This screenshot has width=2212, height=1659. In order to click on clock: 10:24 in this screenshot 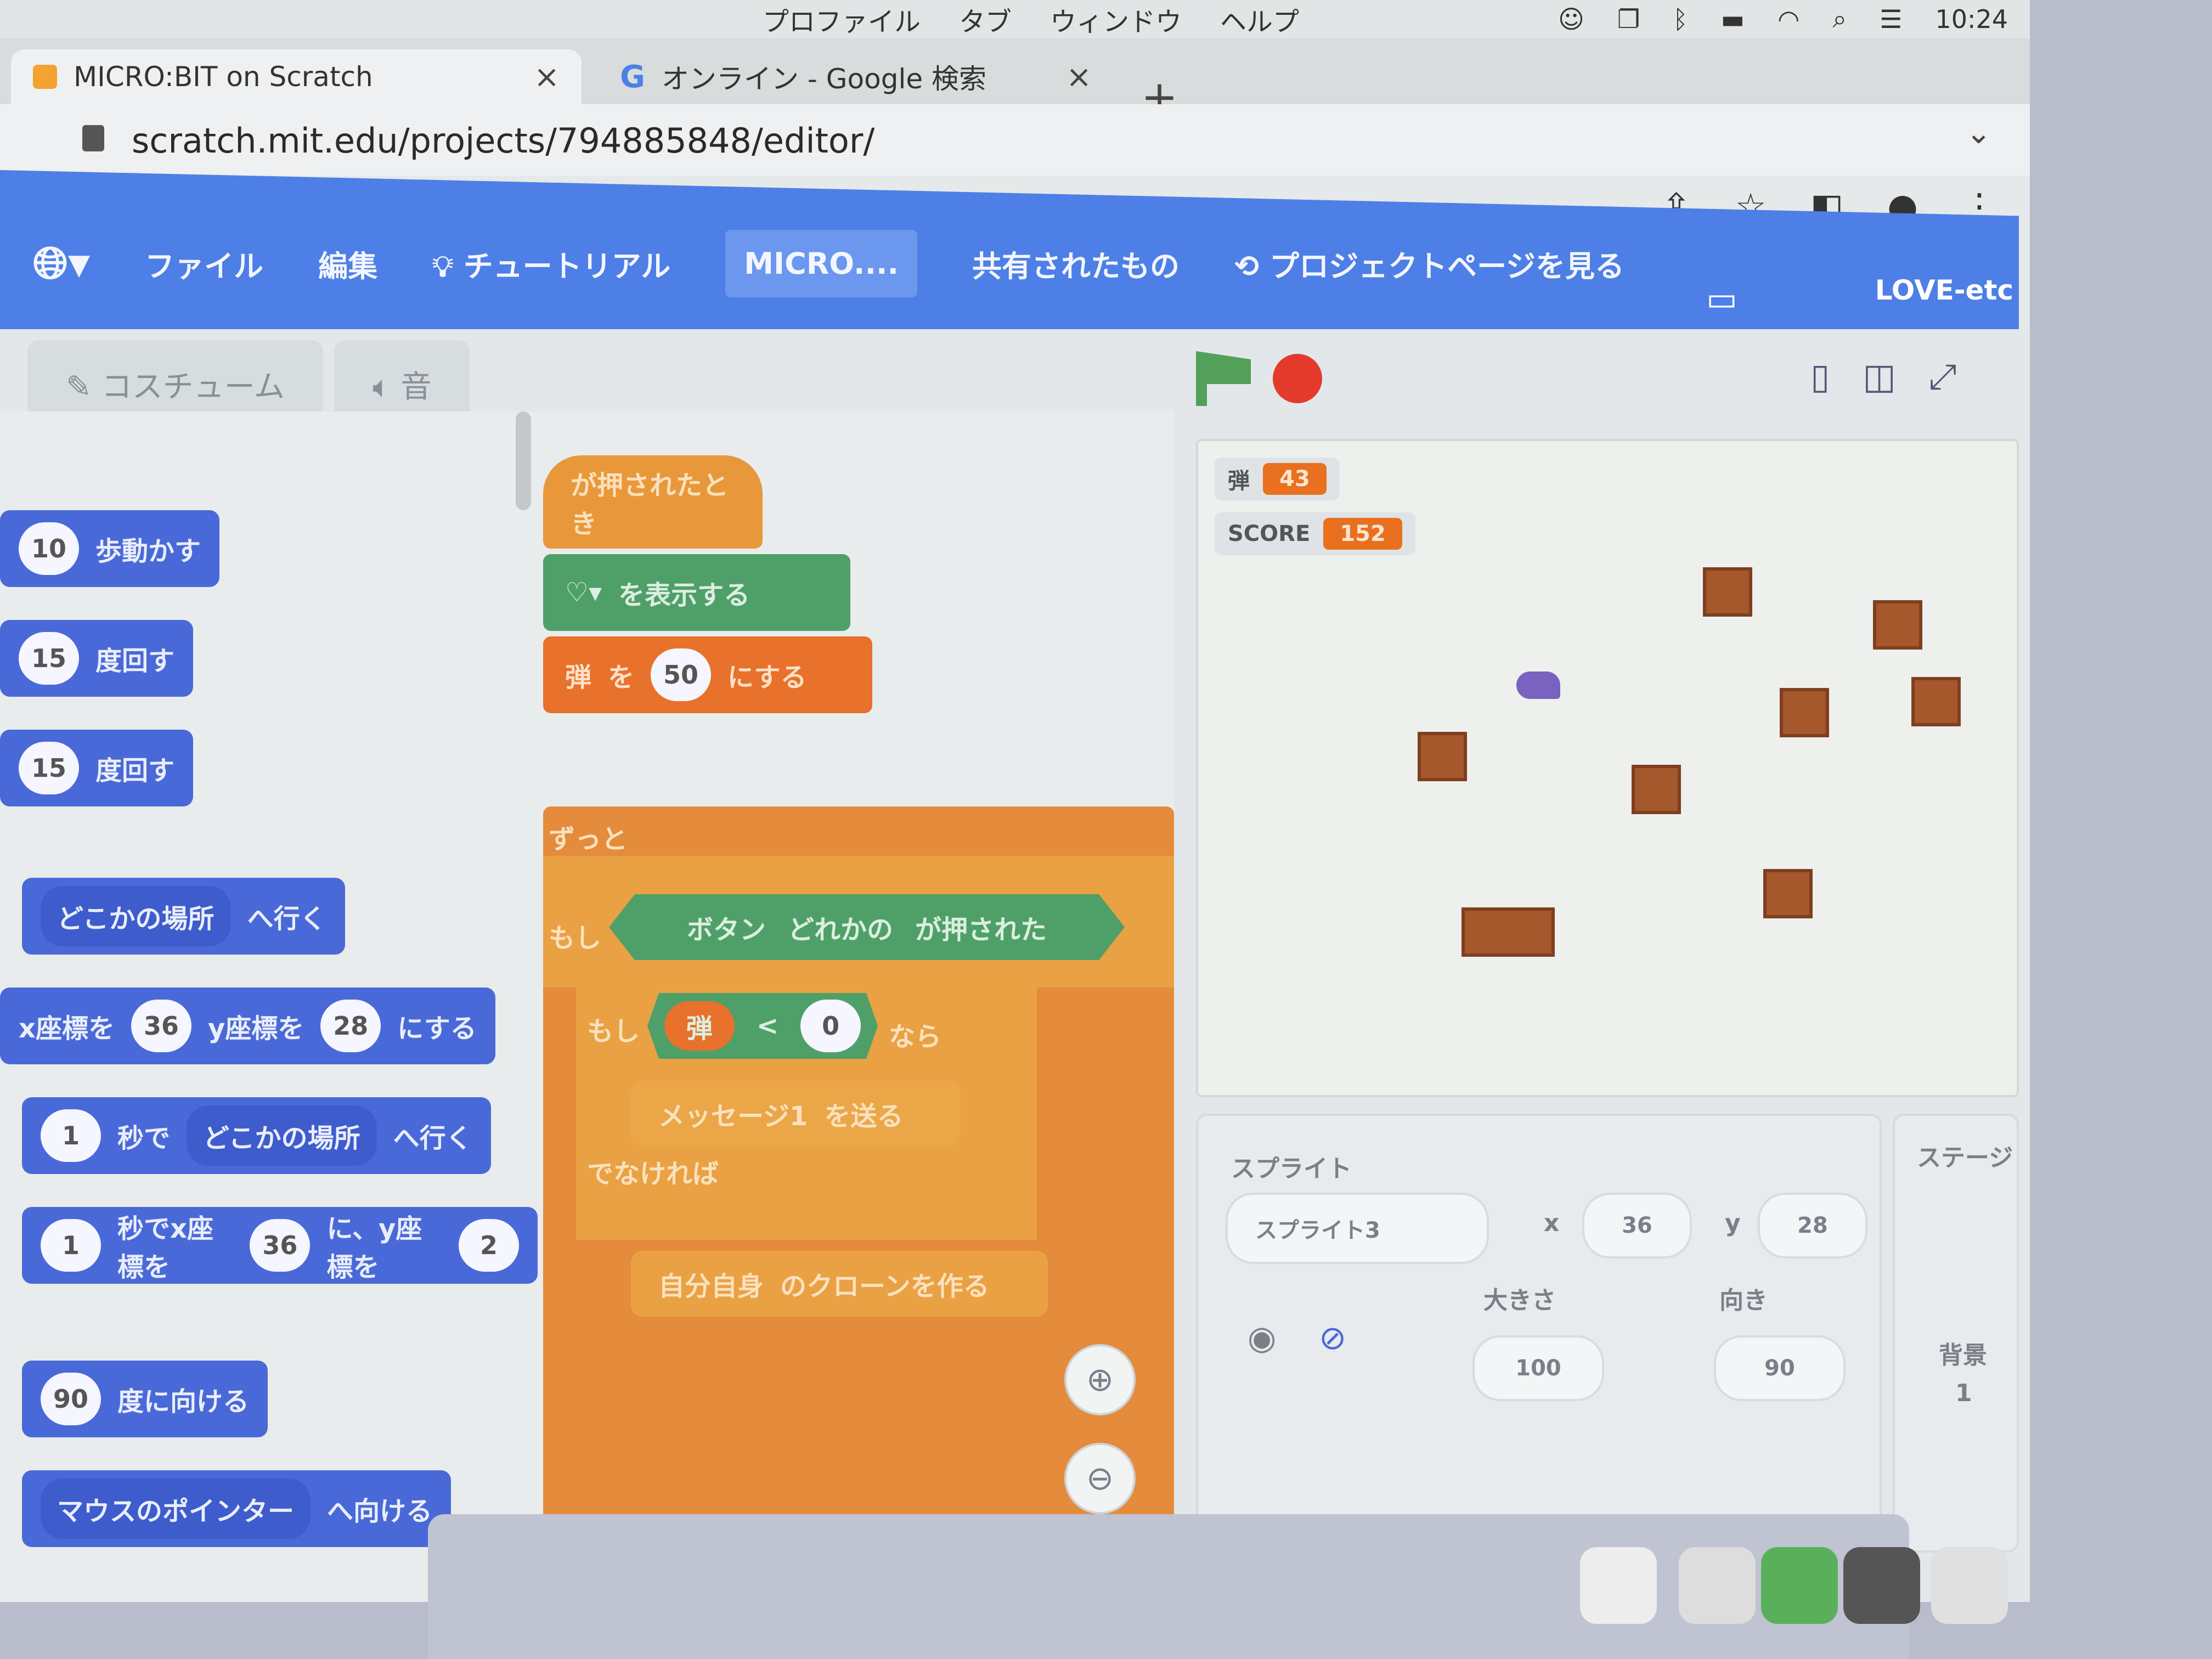, I will do `click(1971, 19)`.